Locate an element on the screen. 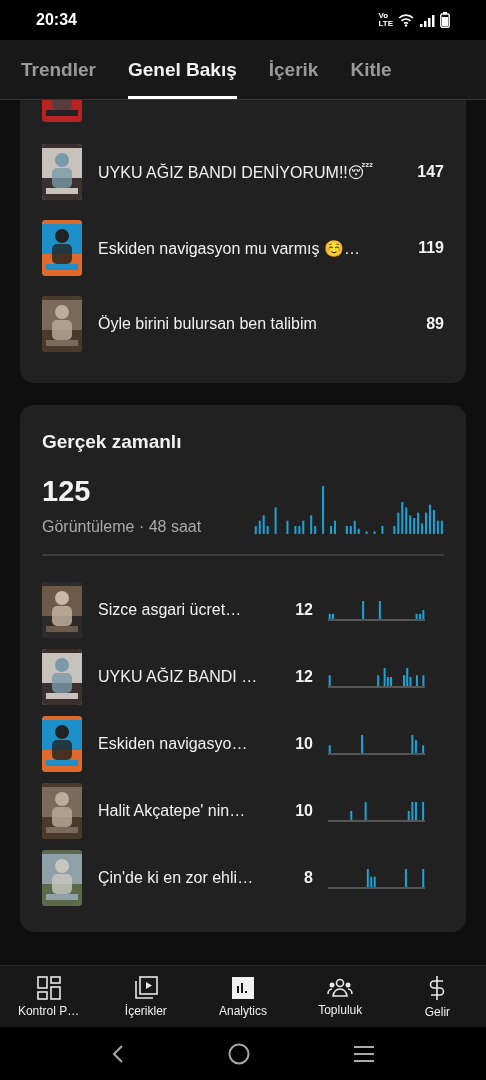 This screenshot has height=1080, width=486. dashboard-icon is located at coordinates (48, 987).